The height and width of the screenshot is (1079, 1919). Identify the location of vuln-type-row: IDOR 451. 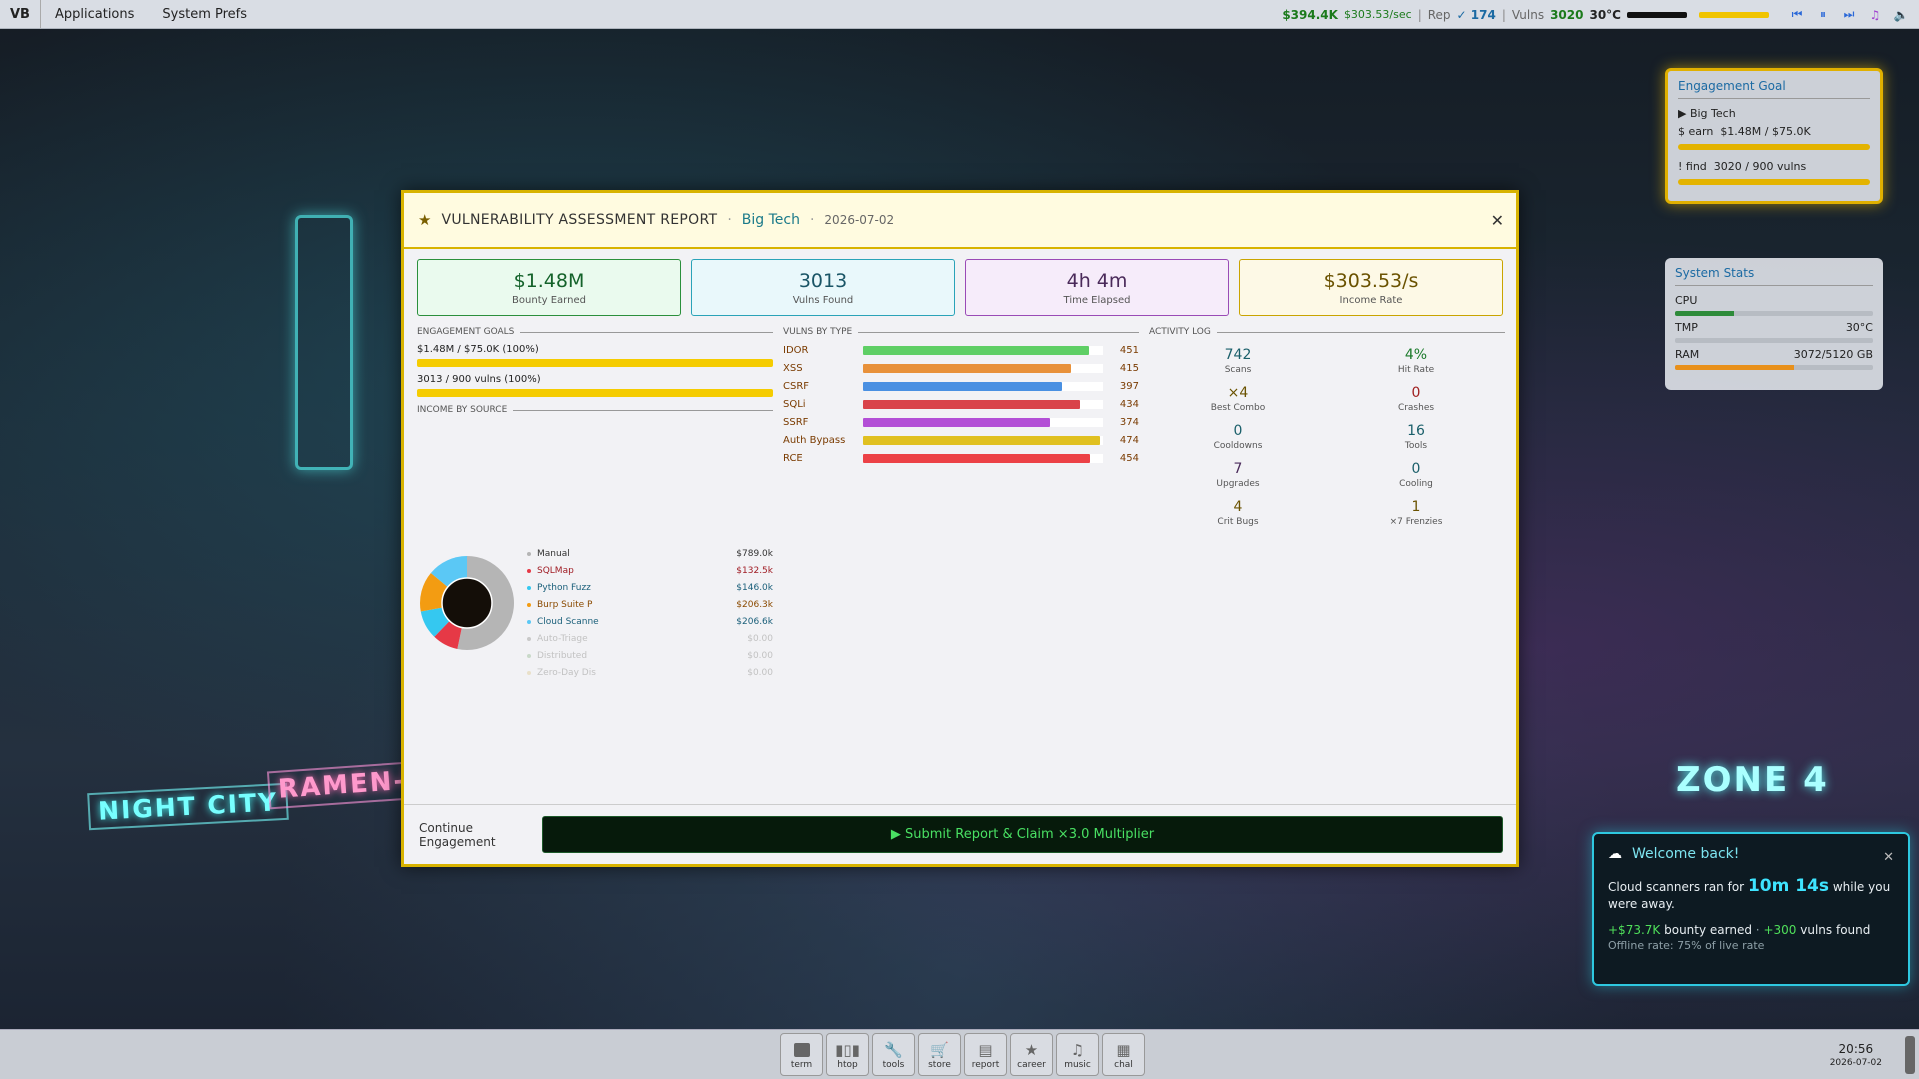
(961, 350).